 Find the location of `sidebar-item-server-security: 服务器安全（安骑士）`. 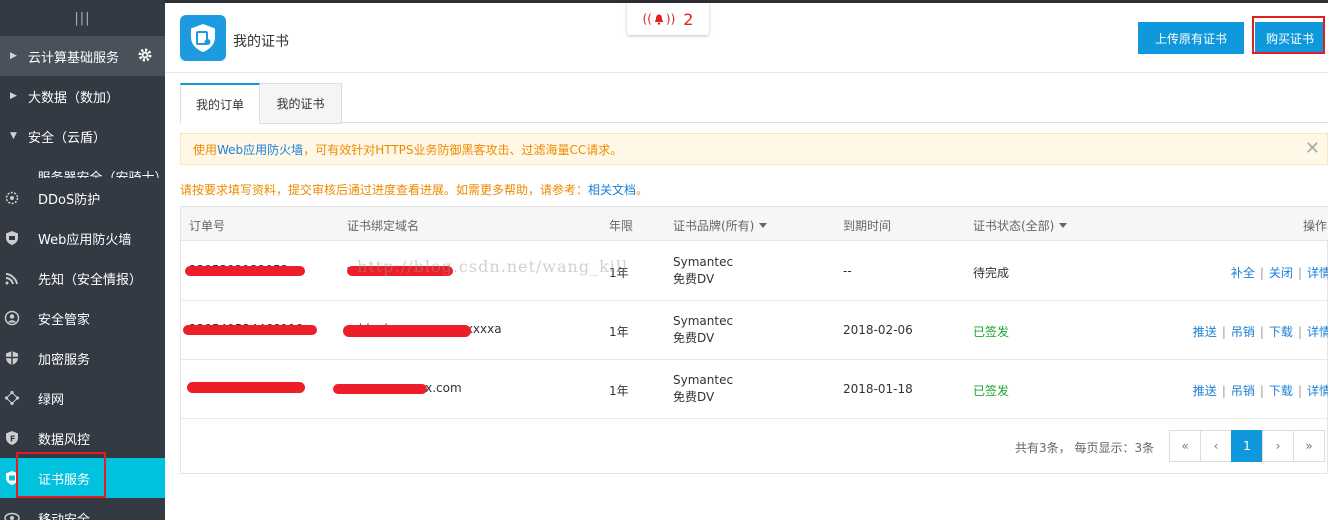

sidebar-item-server-security: 服务器安全（安骑士） is located at coordinates (82, 167).